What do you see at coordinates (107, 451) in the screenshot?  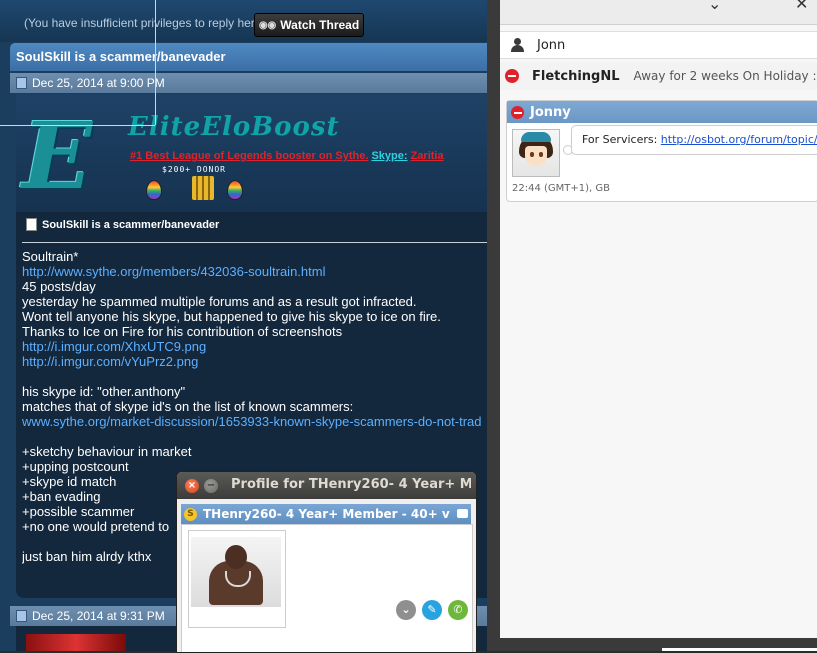 I see `message-text-line: +sketchy behaviour in market` at bounding box center [107, 451].